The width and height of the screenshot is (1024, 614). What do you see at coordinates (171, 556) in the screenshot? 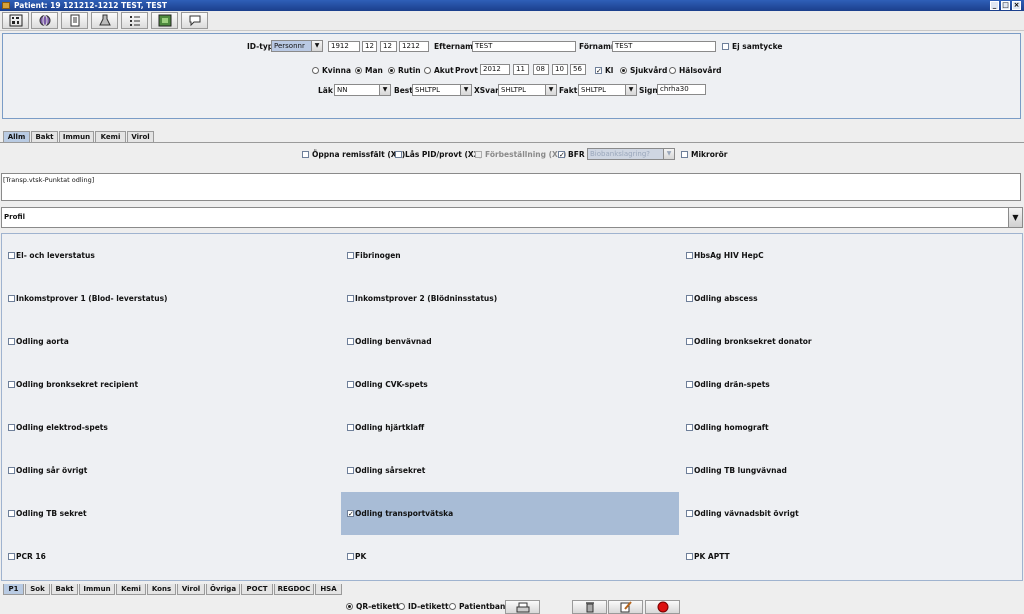
I see `test-item: PCR 16` at bounding box center [171, 556].